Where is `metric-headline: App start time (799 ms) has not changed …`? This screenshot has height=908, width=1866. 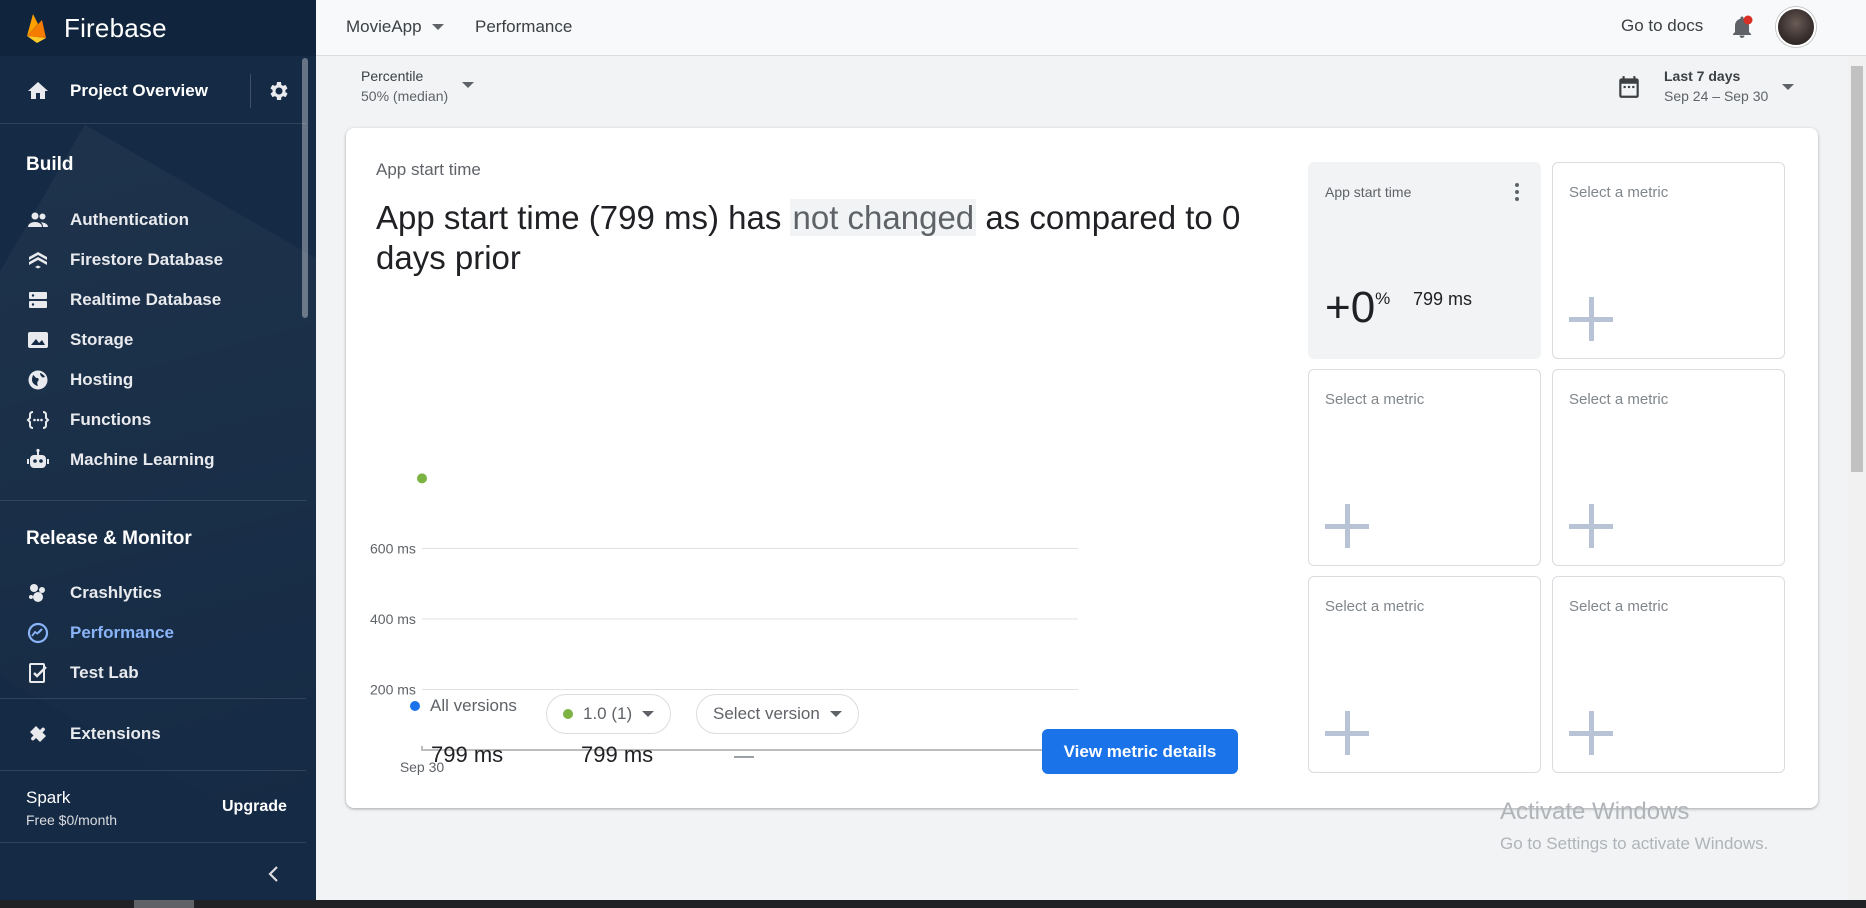
metric-headline: App start time (799 ms) has not changed … is located at coordinates (826, 238).